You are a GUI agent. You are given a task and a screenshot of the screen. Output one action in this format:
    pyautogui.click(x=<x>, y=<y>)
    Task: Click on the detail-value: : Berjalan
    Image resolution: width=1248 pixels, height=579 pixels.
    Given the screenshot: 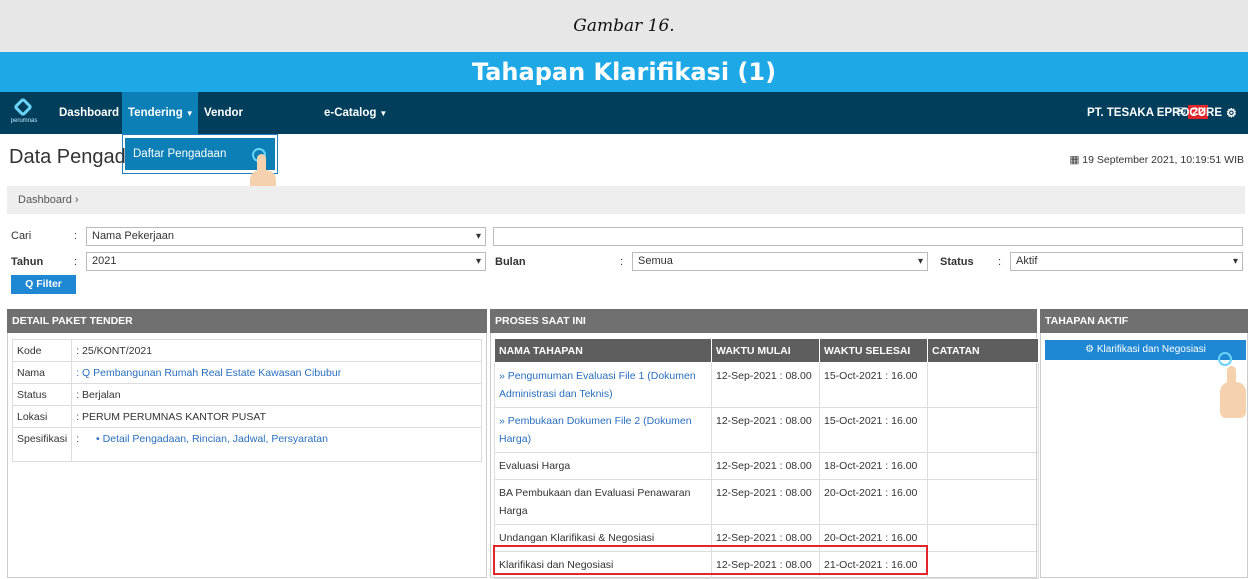 What is the action you would take?
    pyautogui.click(x=276, y=394)
    